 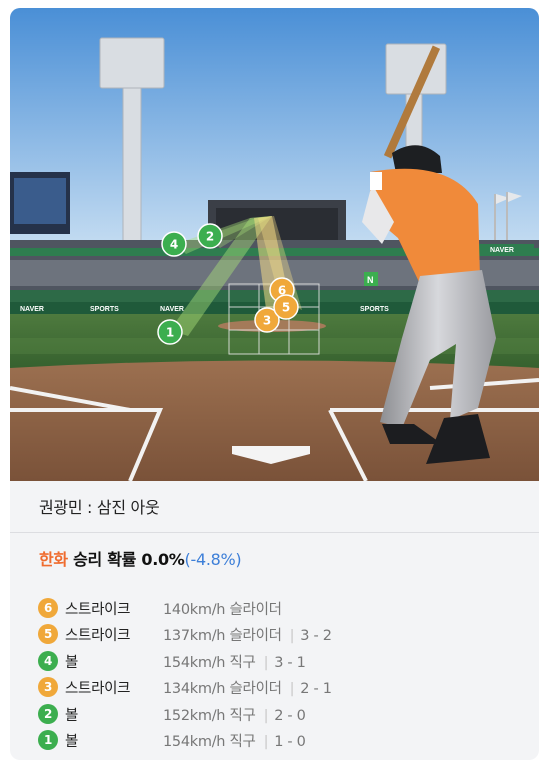 I want to click on team-name: 한화, so click(x=53, y=559).